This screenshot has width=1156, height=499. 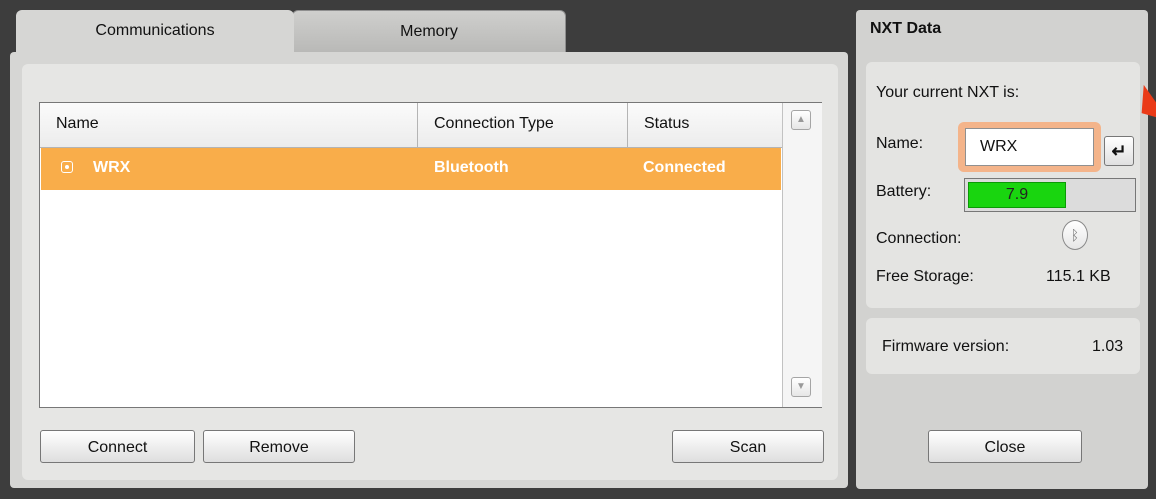 I want to click on scroll-down-icon: ▼, so click(x=801, y=387).